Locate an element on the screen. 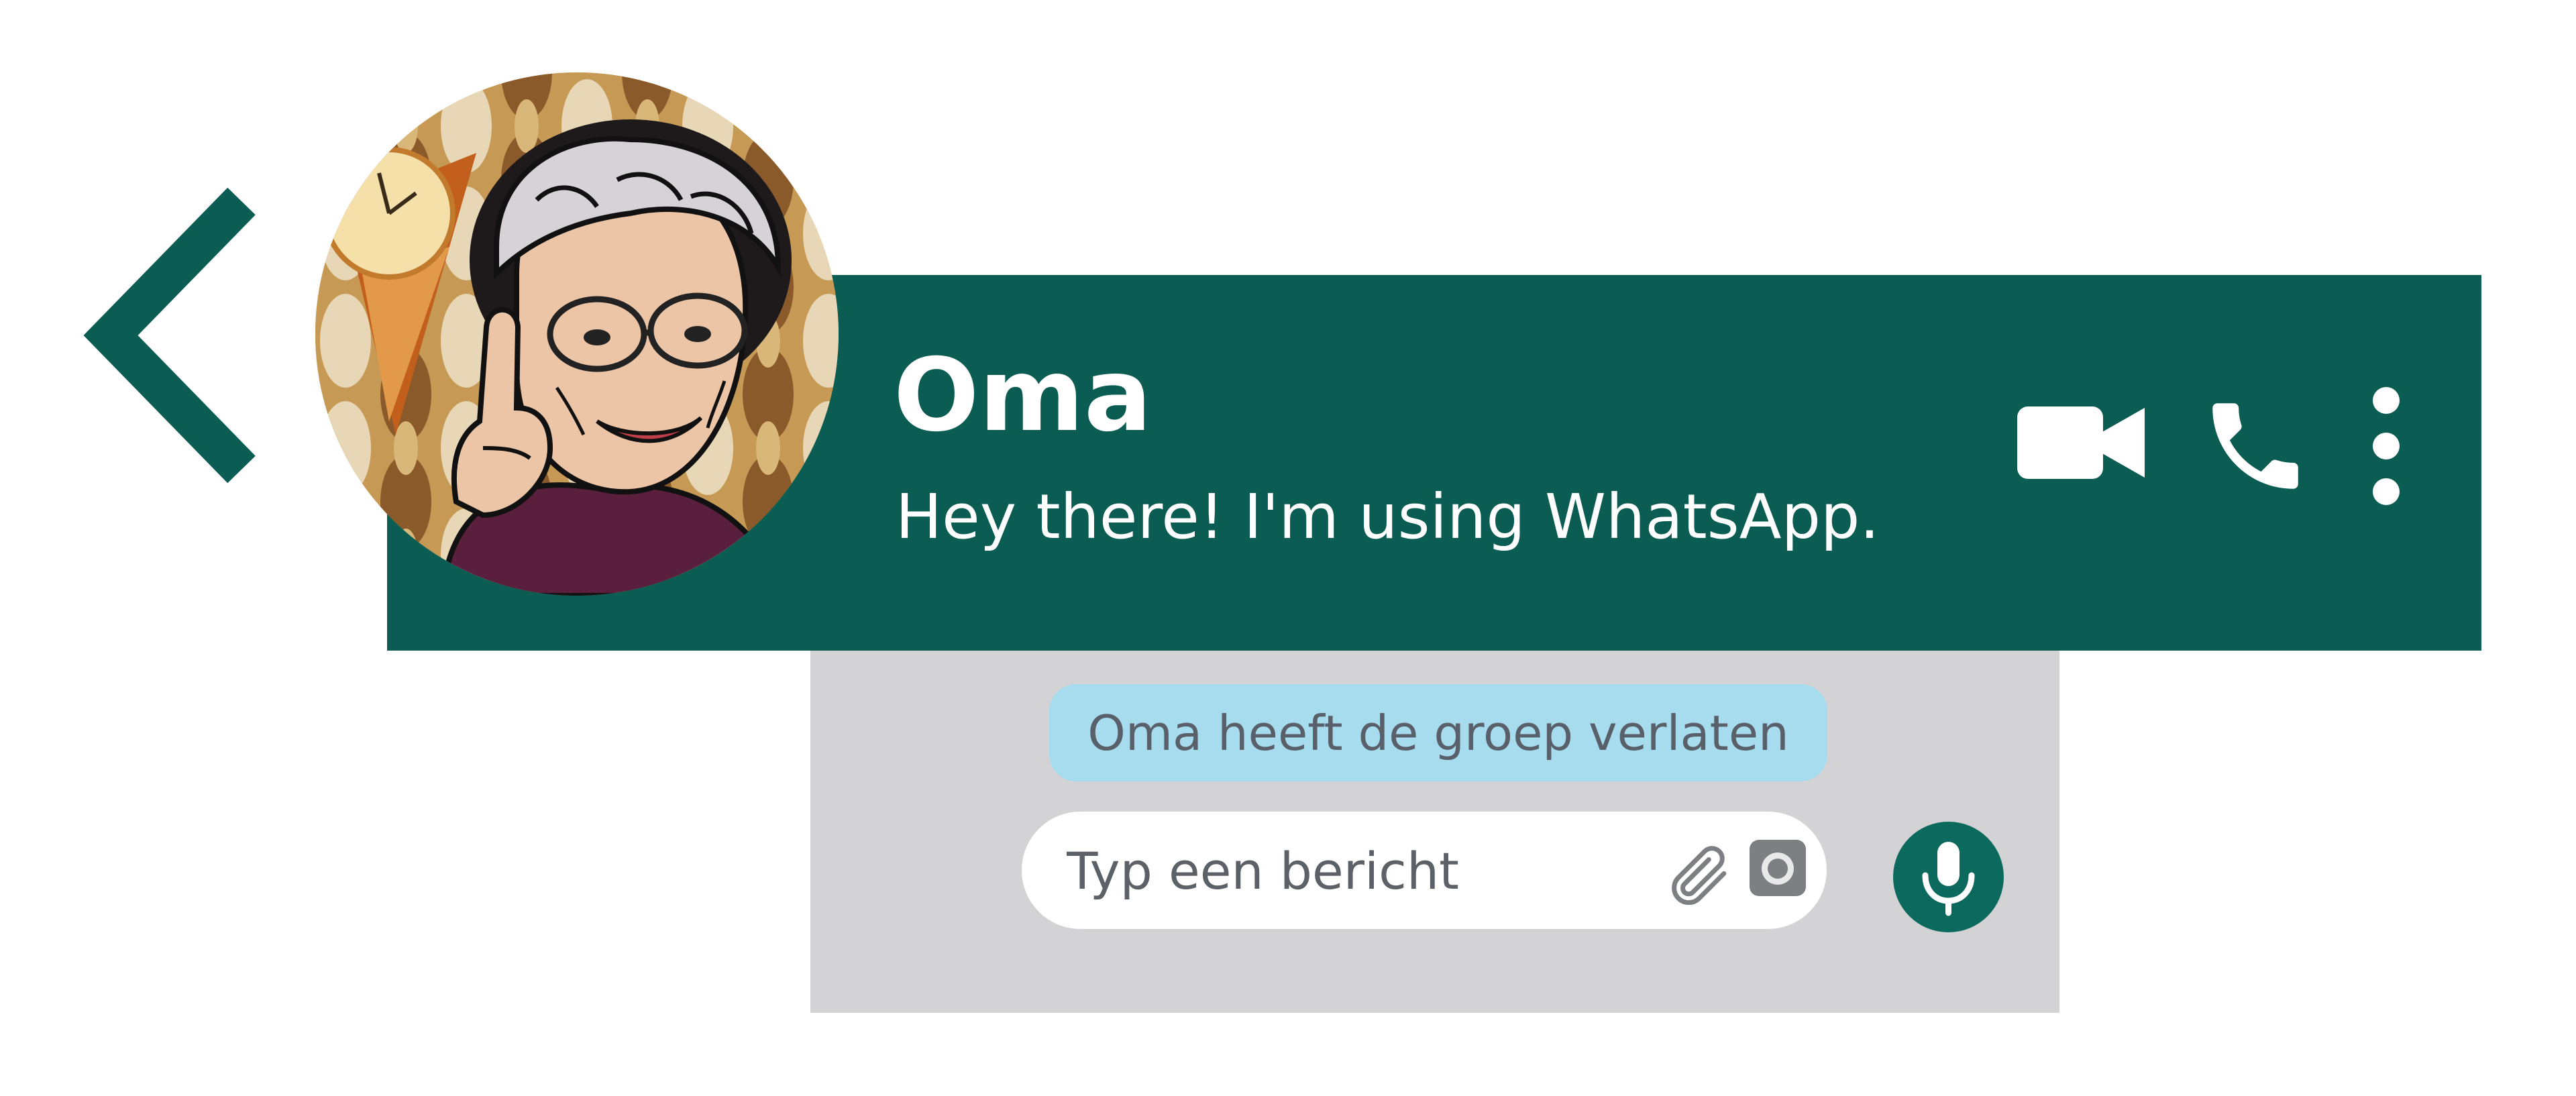 This screenshot has height=1096, width=2576. voice-message-button is located at coordinates (1948, 877).